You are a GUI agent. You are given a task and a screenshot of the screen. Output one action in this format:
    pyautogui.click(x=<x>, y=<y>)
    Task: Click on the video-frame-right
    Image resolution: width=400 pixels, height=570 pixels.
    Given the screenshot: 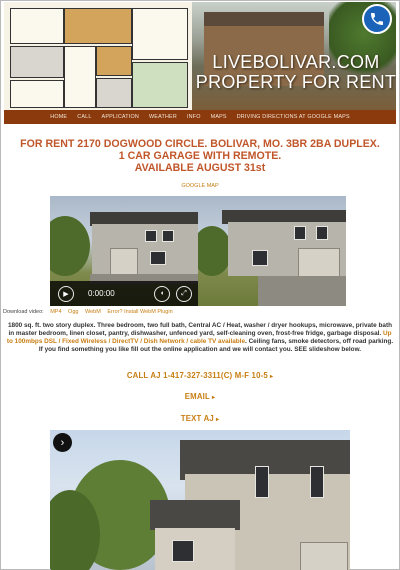 What is the action you would take?
    pyautogui.click(x=272, y=251)
    